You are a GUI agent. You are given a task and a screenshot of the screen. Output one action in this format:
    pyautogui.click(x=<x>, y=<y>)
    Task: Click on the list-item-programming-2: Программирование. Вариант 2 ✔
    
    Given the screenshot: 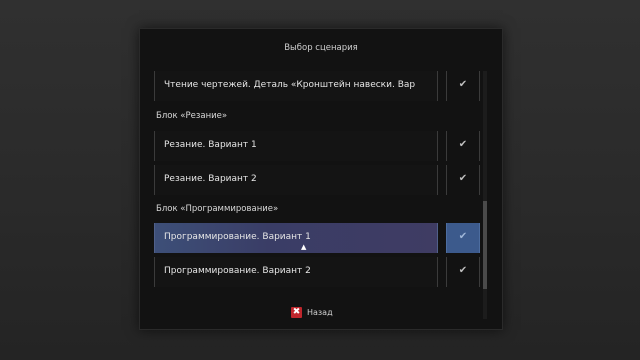 What is the action you would take?
    pyautogui.click(x=317, y=272)
    